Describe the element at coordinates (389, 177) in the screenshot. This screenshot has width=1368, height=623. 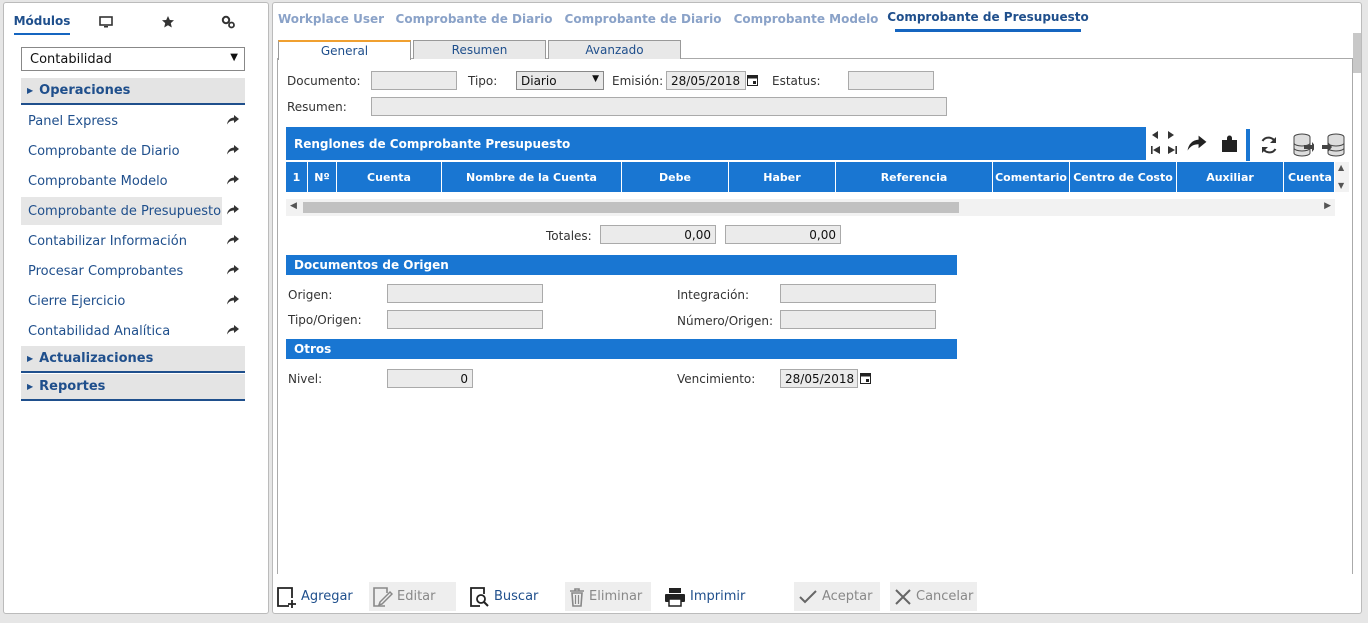
I see `column-header: Cuenta` at that location.